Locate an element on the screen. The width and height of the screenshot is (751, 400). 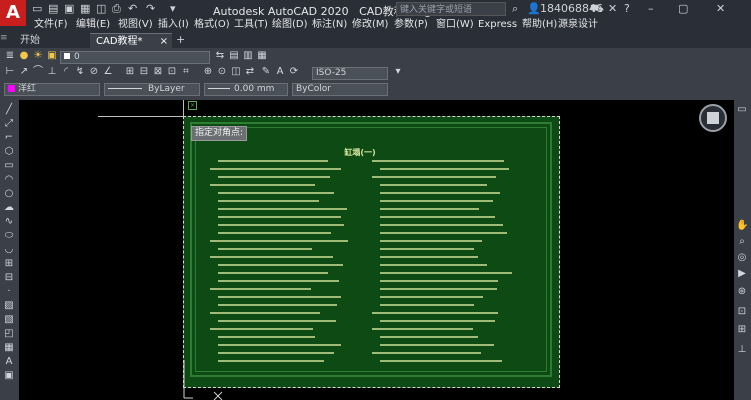
new-file-icon: ▭ is located at coordinates (37, 9).